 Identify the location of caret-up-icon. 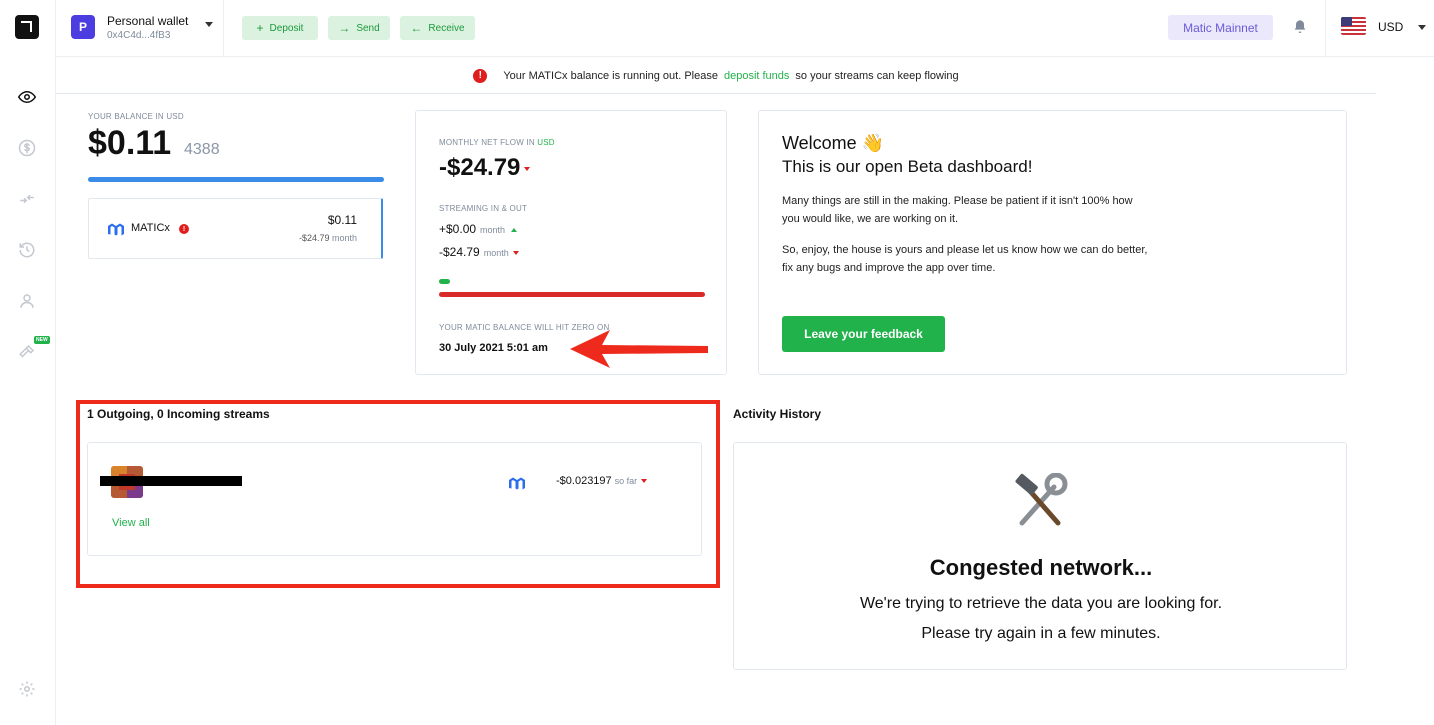
(514, 229).